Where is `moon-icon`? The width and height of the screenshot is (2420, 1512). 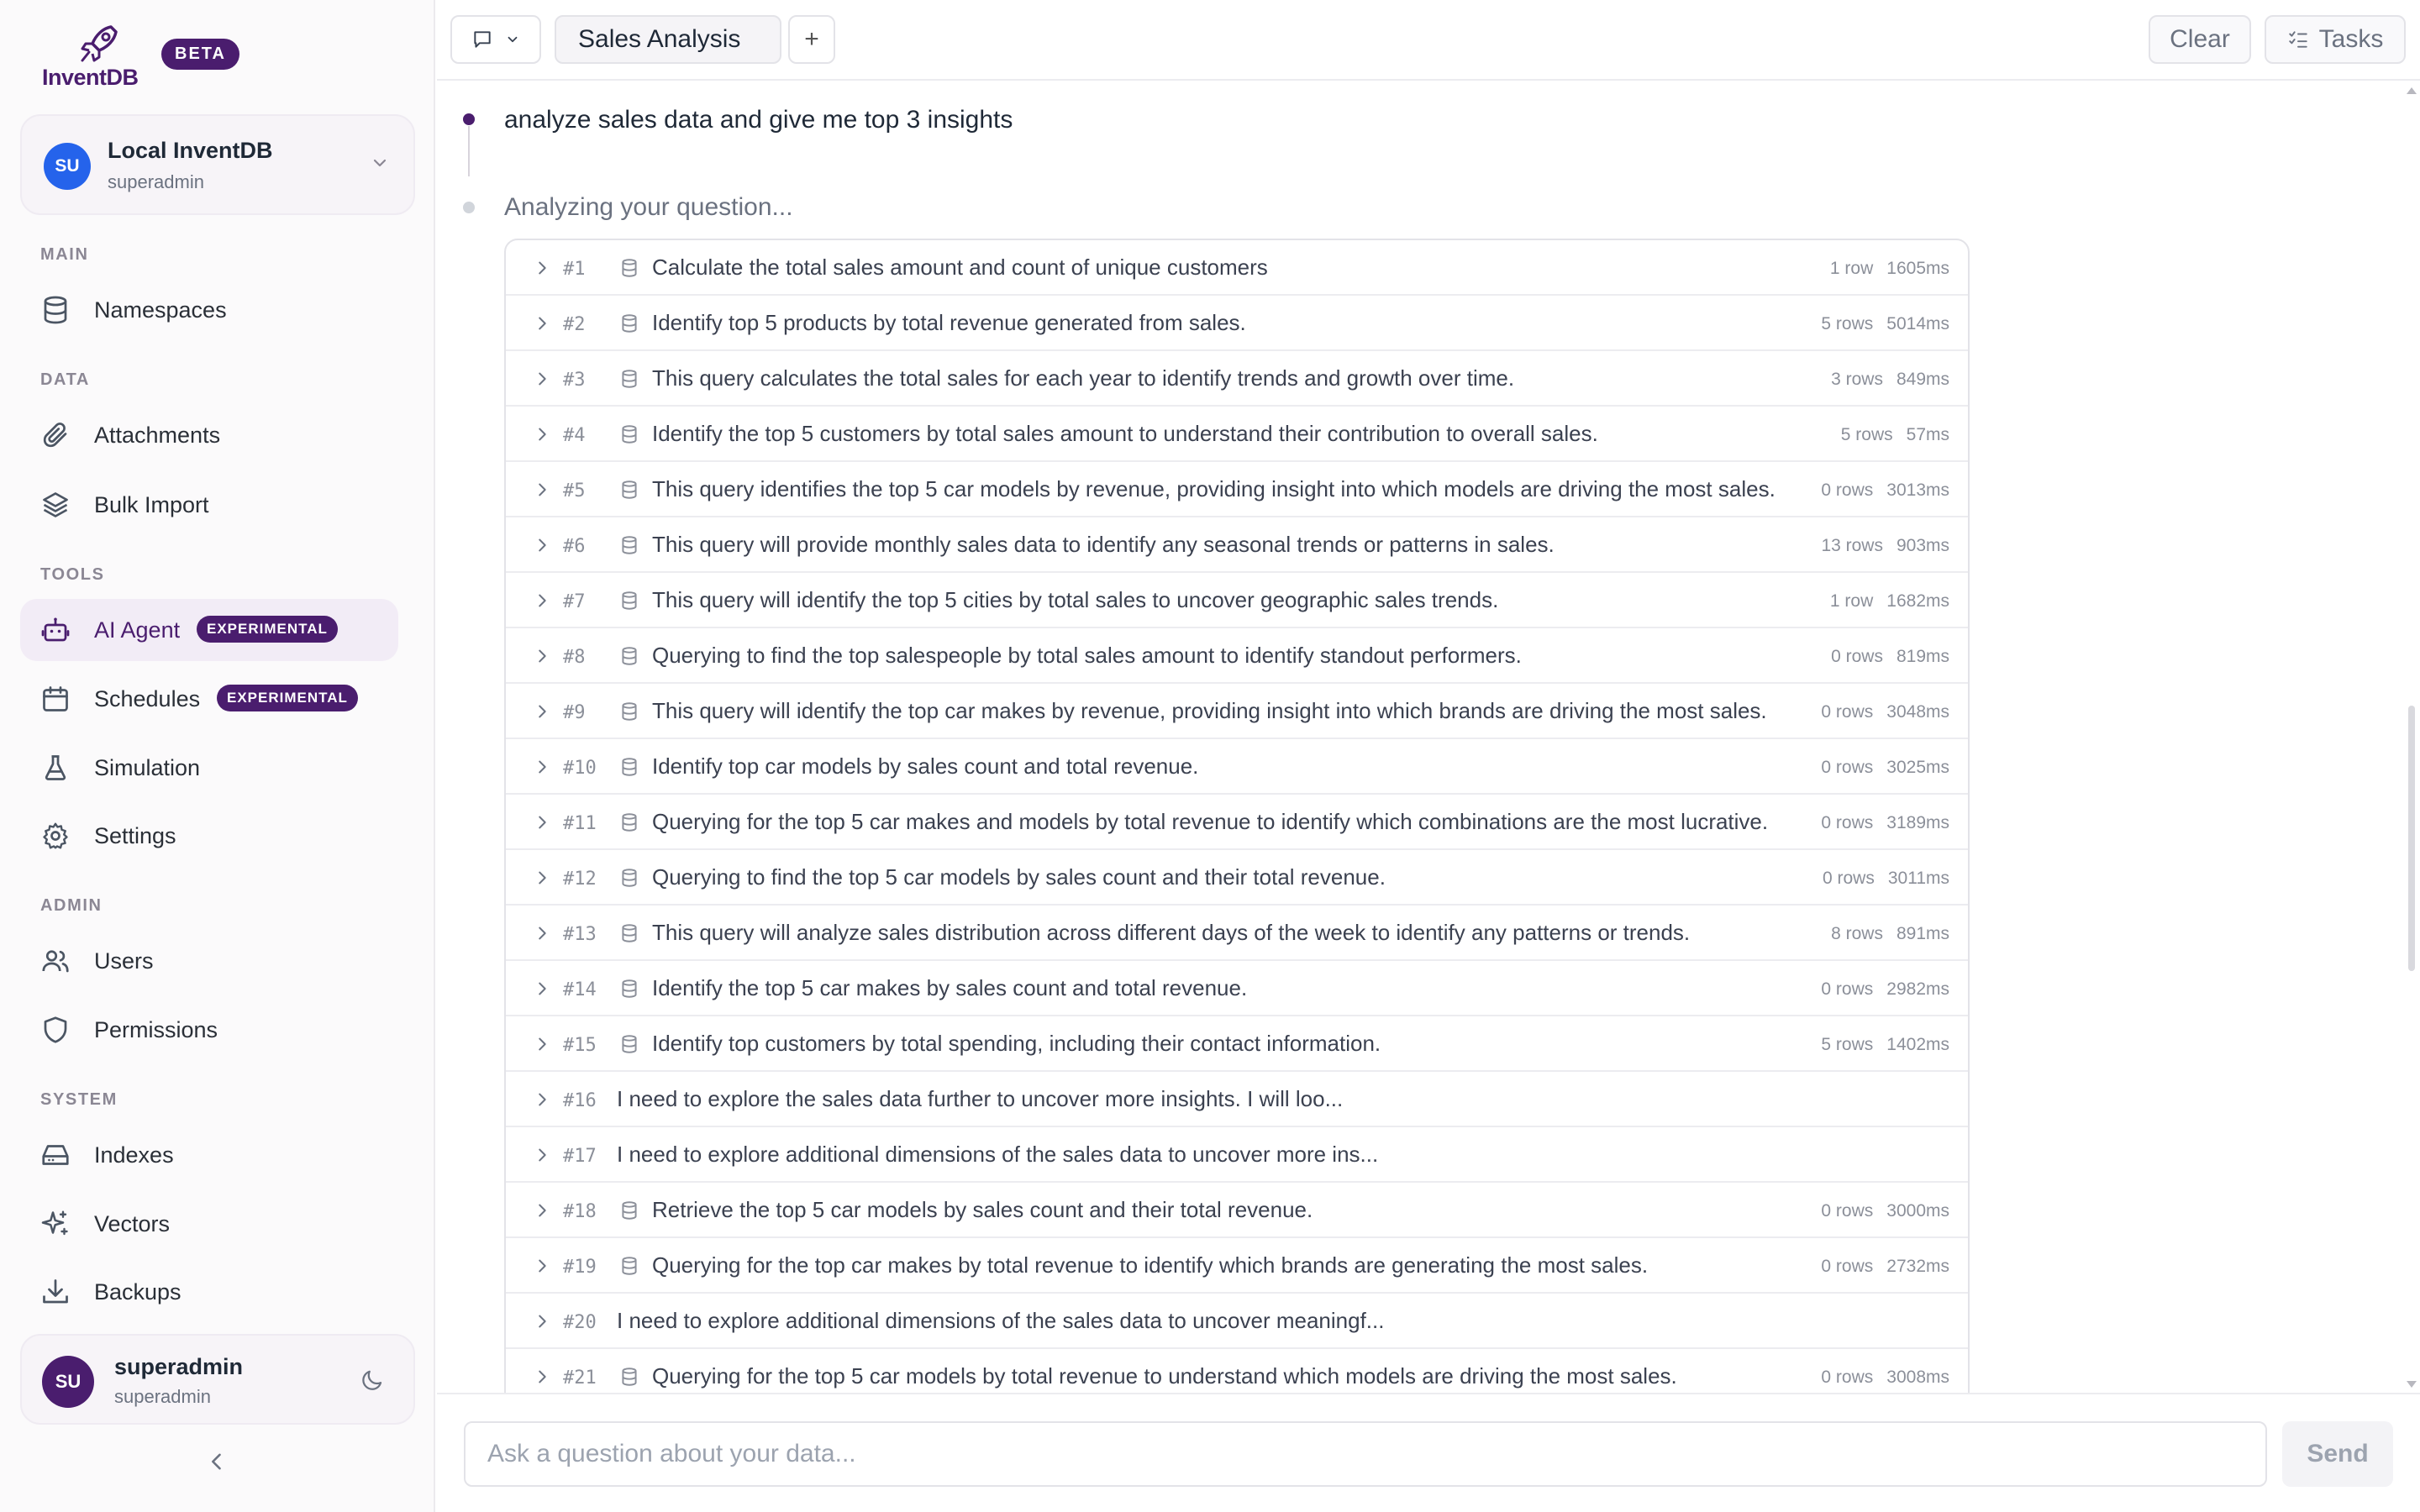 moon-icon is located at coordinates (372, 1380).